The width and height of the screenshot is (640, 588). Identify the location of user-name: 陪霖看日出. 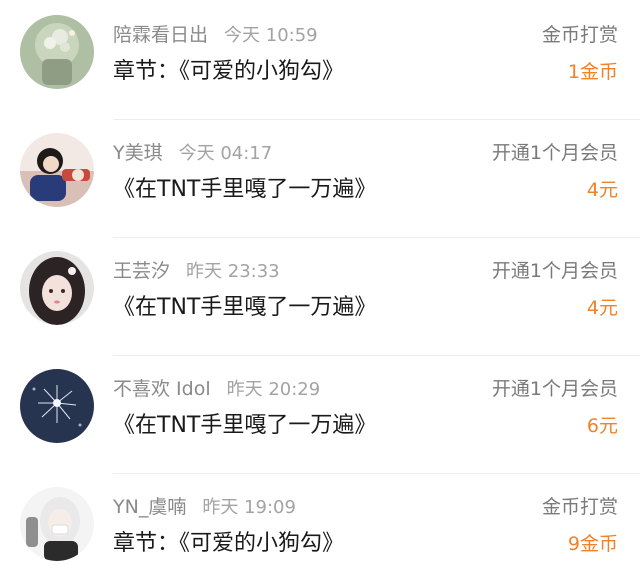
(160, 35).